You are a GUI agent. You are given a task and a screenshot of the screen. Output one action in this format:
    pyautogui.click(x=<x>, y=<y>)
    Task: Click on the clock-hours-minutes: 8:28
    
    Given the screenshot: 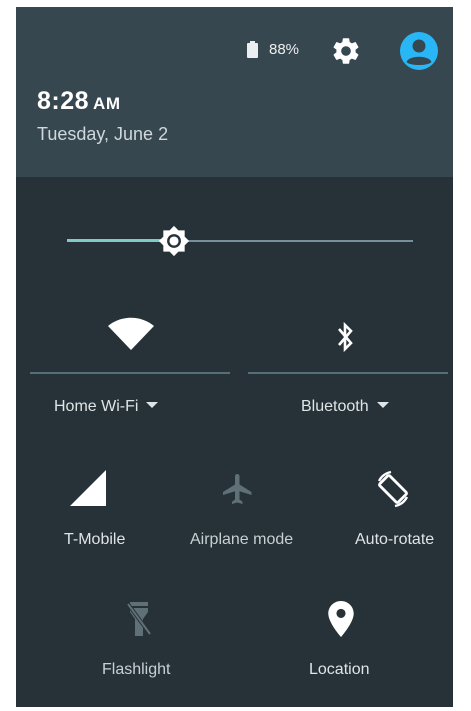 What is the action you would take?
    pyautogui.click(x=63, y=101)
    